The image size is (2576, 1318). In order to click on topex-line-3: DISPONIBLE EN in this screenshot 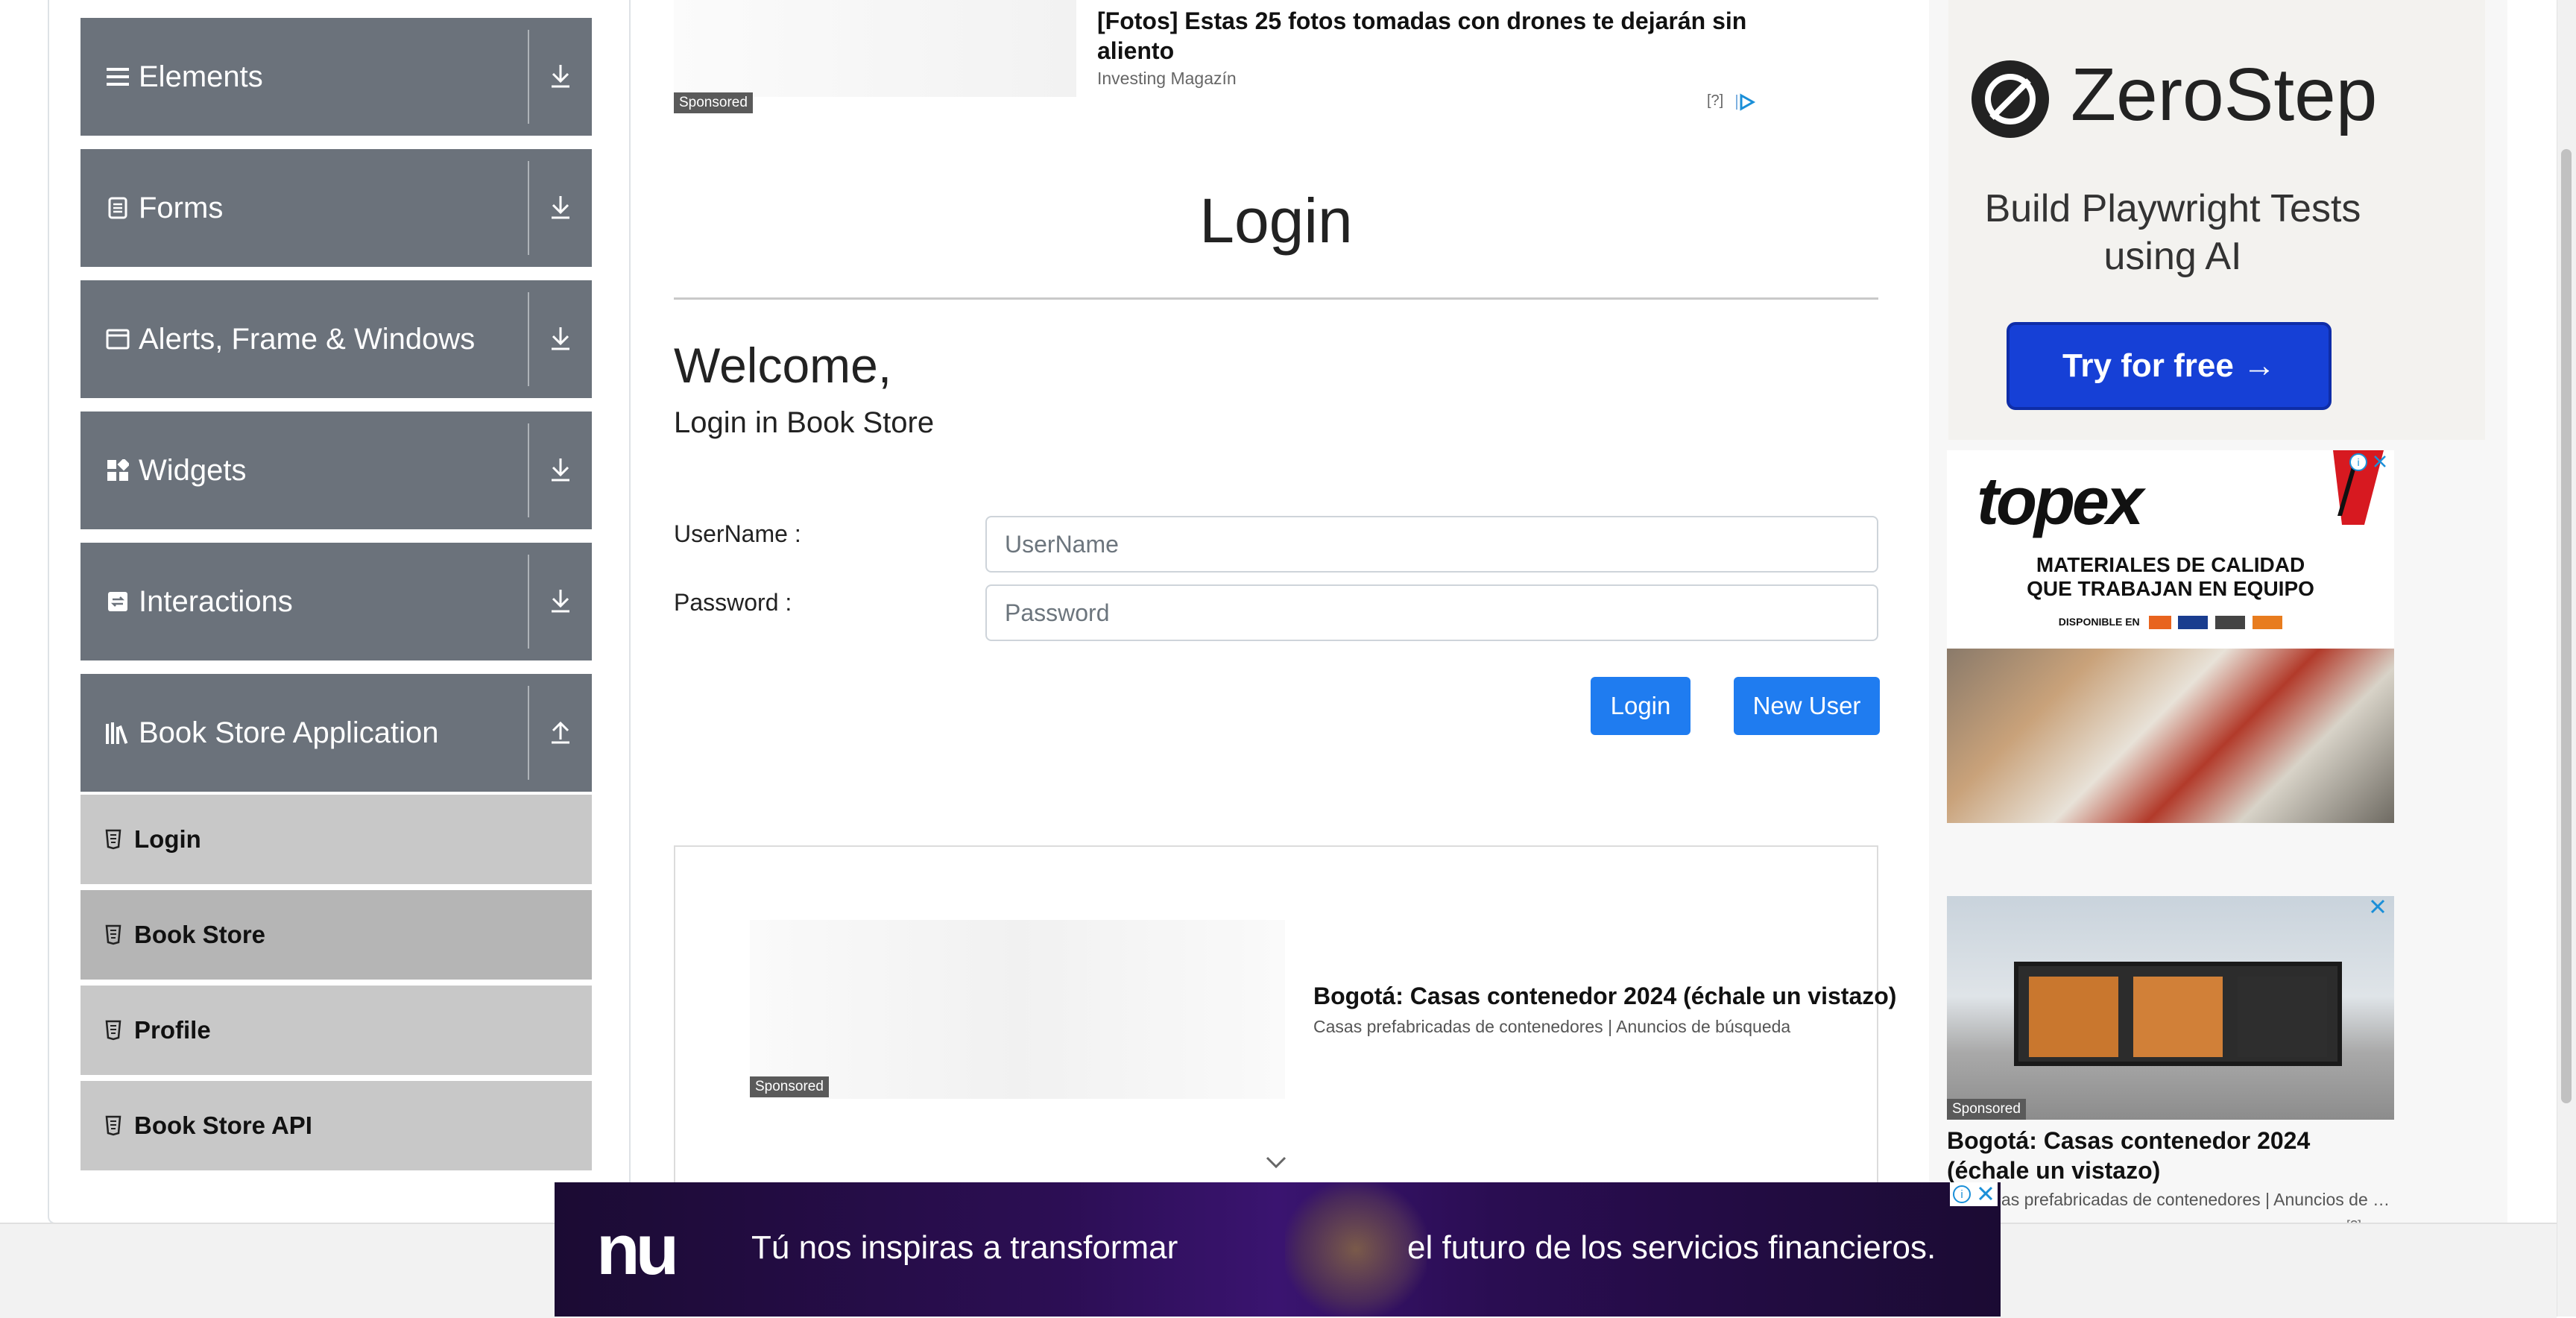, I will do `click(2170, 623)`.